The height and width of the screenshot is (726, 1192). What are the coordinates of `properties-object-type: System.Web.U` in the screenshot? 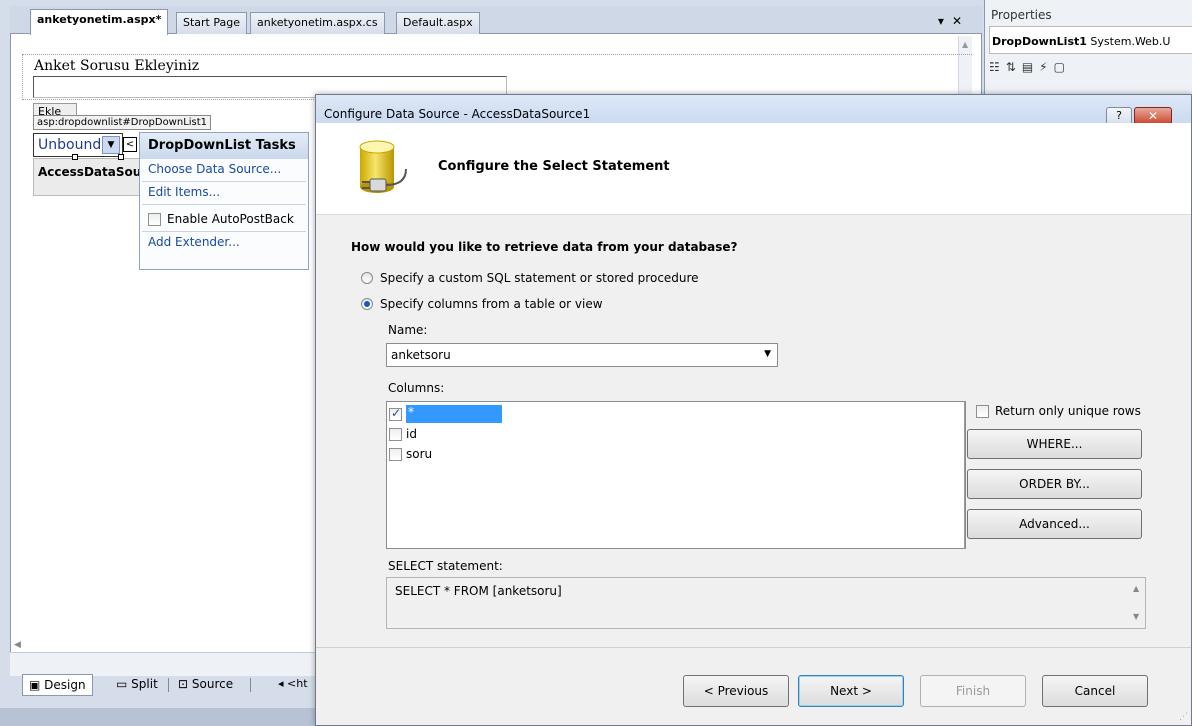 It's located at (1130, 41).